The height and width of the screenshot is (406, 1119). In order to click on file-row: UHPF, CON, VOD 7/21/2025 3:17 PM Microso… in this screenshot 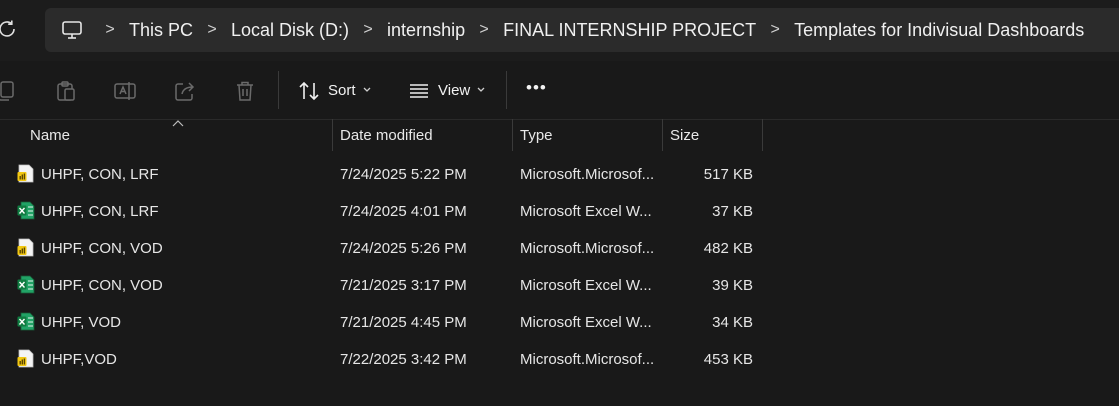, I will do `click(559, 286)`.